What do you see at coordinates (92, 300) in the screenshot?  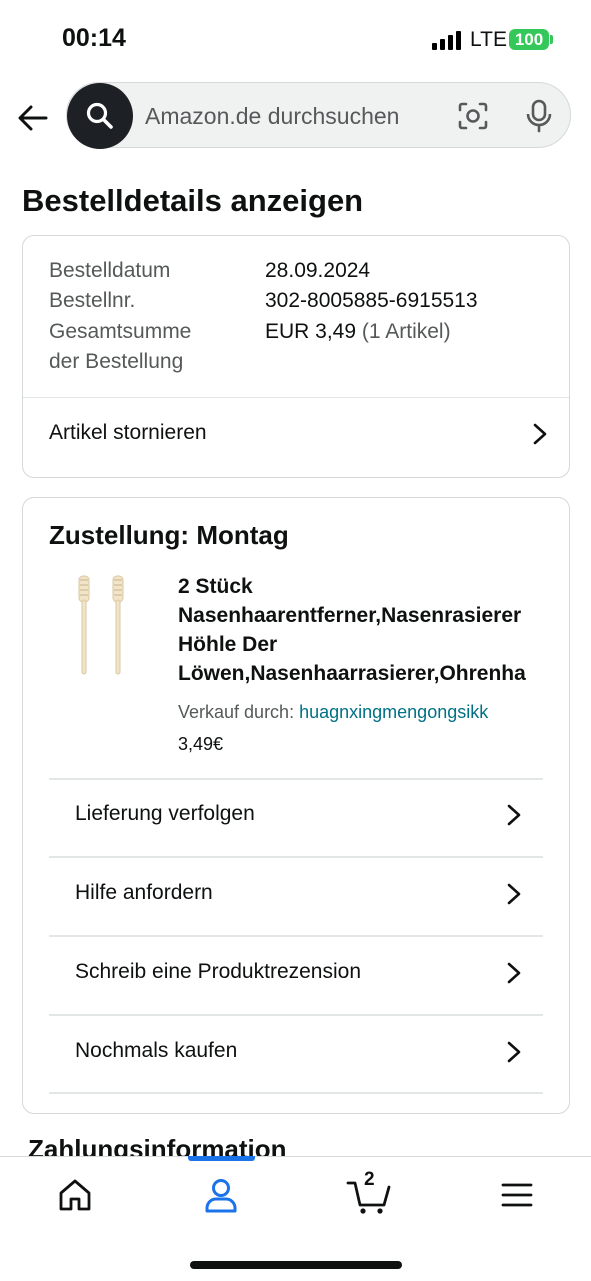 I see `order-number-label: Bestellnr.` at bounding box center [92, 300].